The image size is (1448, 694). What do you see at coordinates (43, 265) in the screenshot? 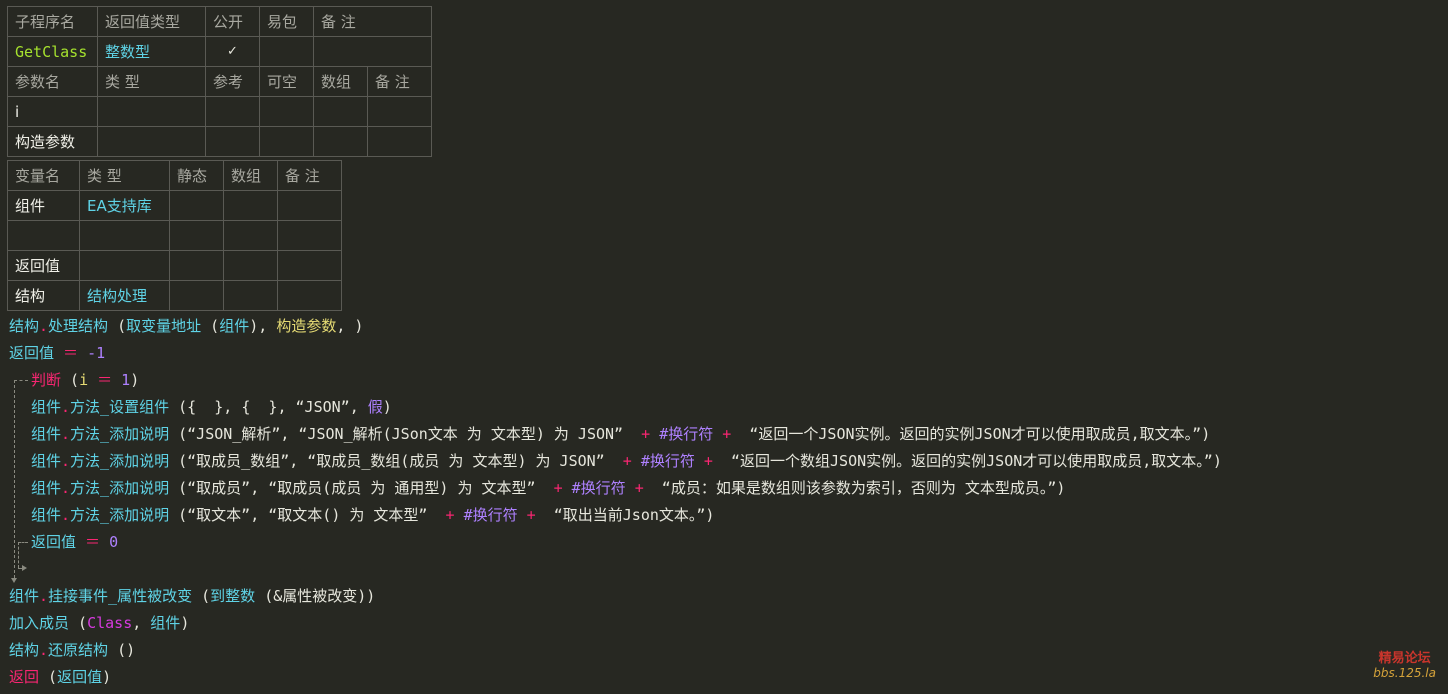
I see `var-name-cell: 返回值` at bounding box center [43, 265].